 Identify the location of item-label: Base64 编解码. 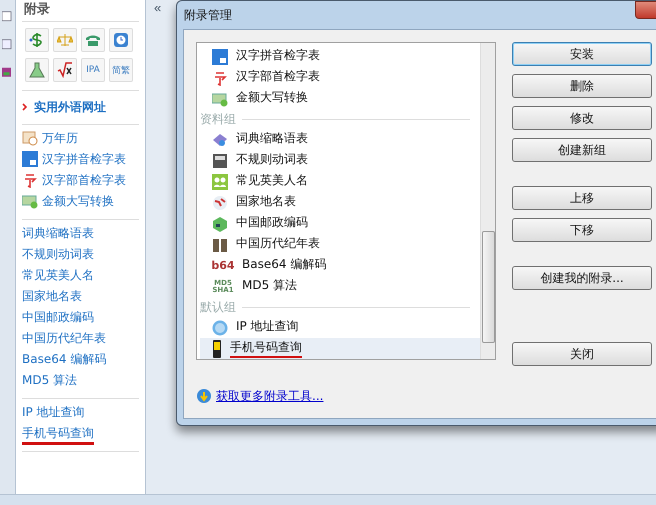
(284, 264).